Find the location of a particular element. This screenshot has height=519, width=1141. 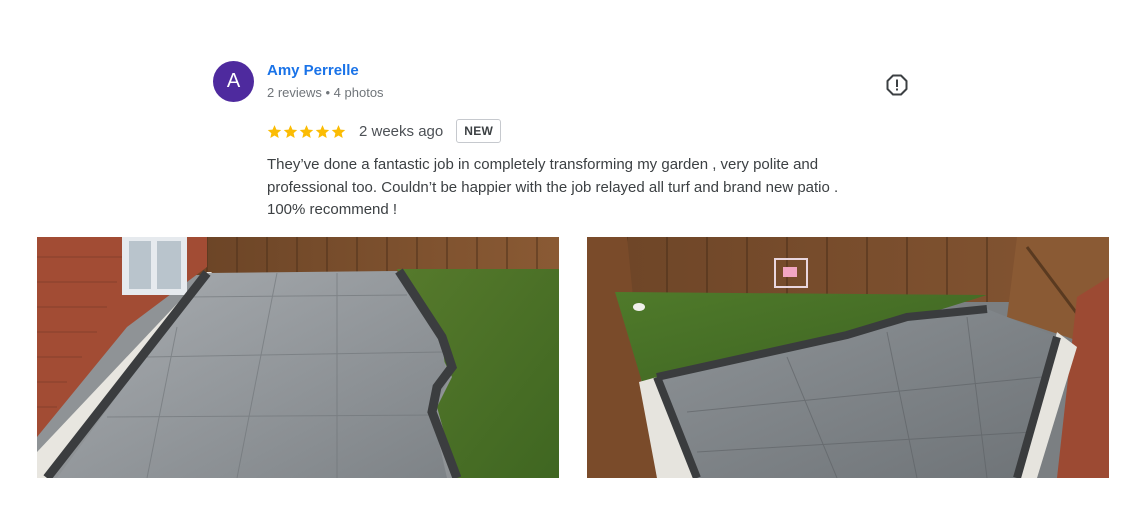

new-badge: NEW is located at coordinates (479, 131).